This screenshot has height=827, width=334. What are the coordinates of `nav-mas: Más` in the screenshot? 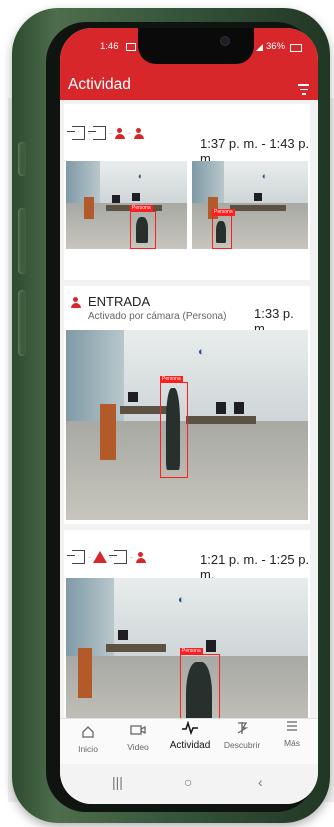 It's located at (292, 733).